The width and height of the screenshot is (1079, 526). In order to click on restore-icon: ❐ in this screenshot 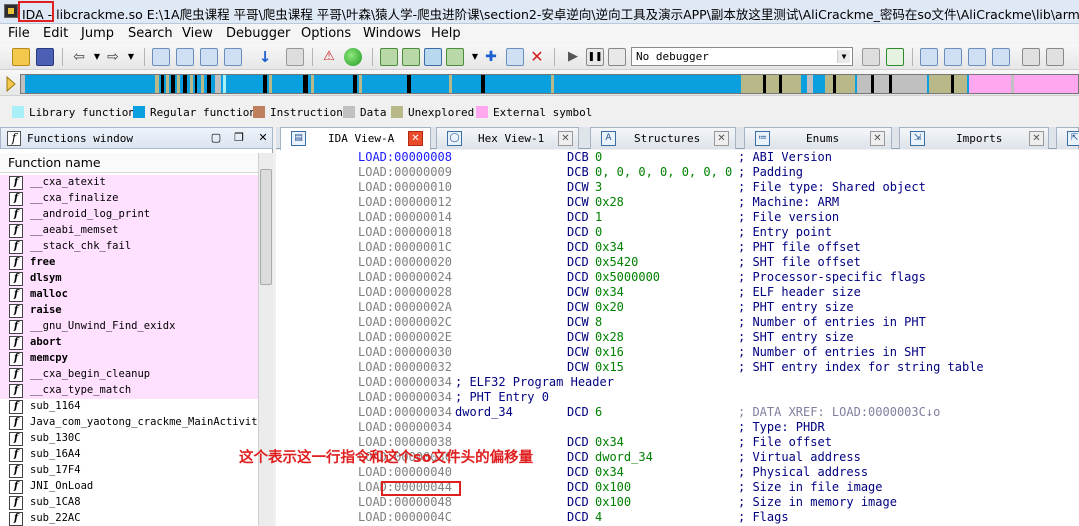, I will do `click(239, 138)`.